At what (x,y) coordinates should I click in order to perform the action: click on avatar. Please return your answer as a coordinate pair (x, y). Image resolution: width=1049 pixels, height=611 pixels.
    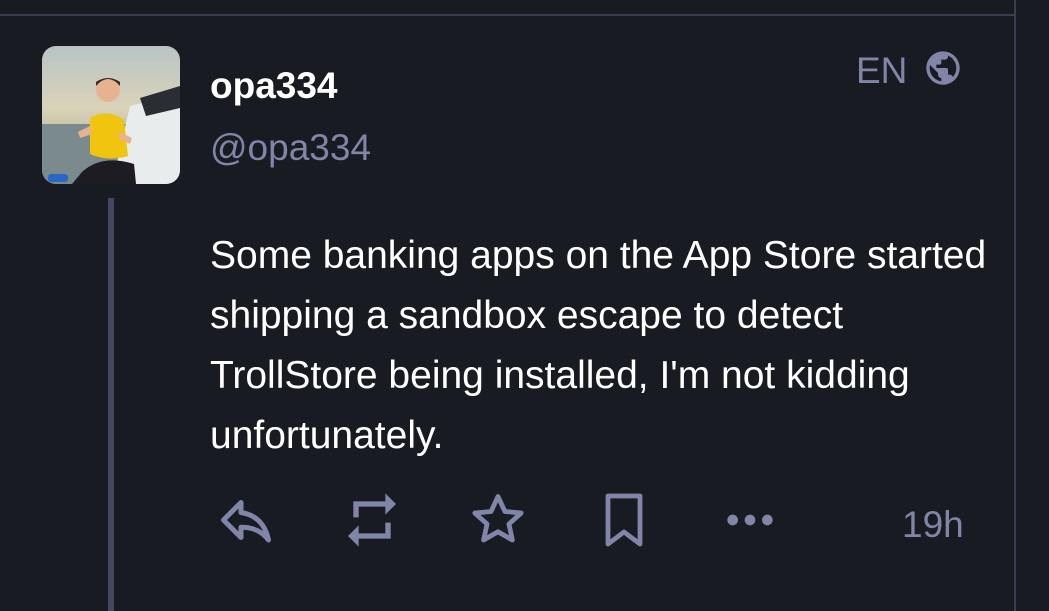
    Looking at the image, I should click on (111, 115).